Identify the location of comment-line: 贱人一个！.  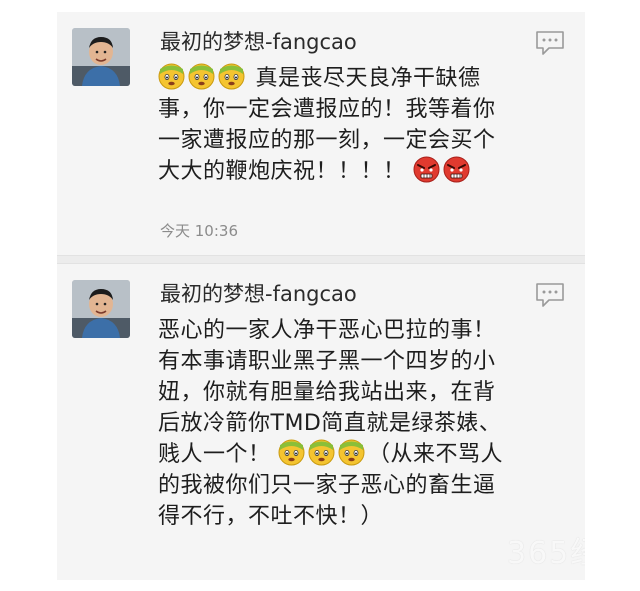
(214, 454).